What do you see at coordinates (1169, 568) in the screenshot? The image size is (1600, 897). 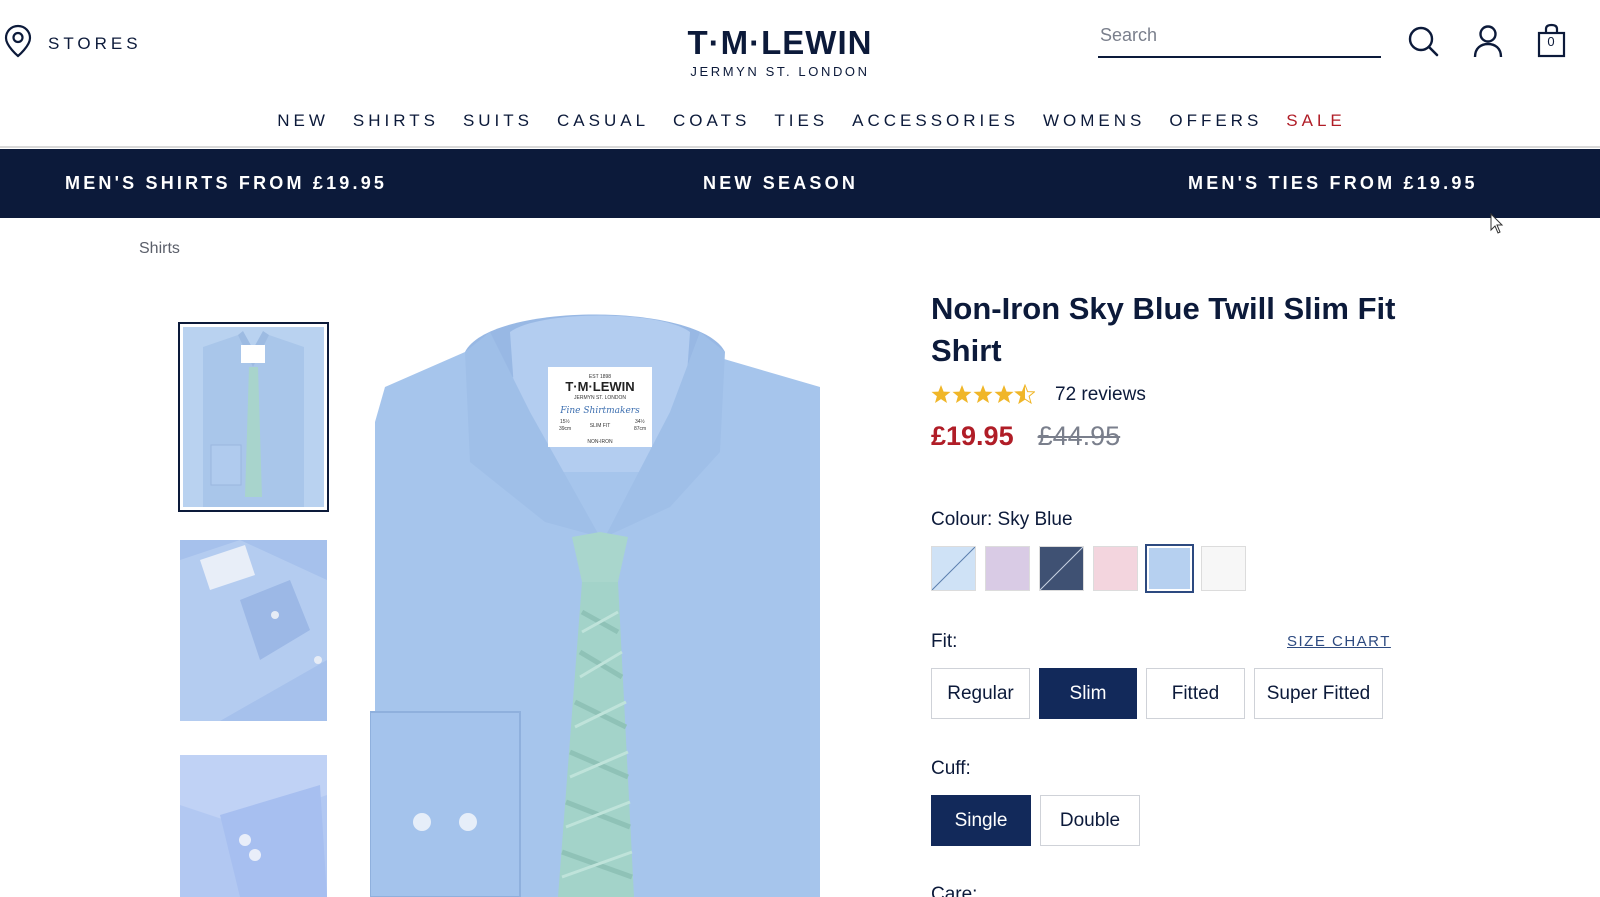 I see `swatch-sky-blue` at bounding box center [1169, 568].